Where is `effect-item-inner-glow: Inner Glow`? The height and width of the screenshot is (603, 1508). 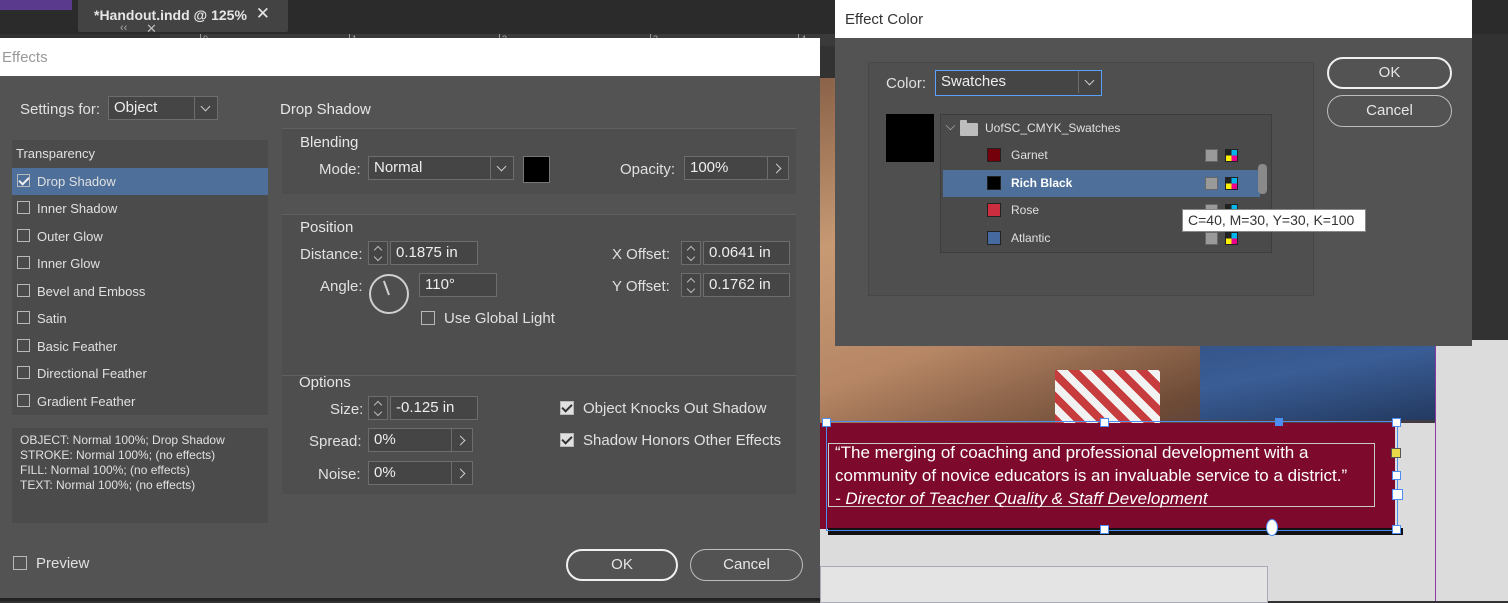
effect-item-inner-glow: Inner Glow is located at coordinates (140, 263).